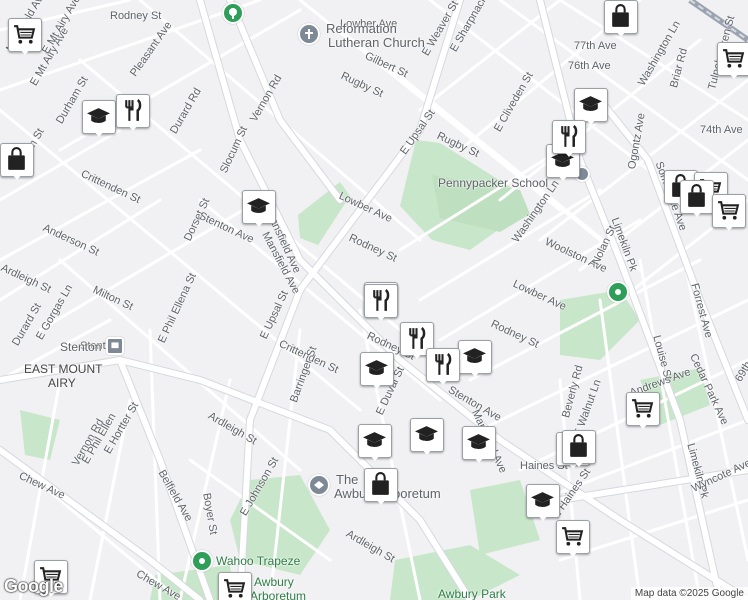 The image size is (748, 600). I want to click on place-label: Lutheran Church, so click(376, 42).